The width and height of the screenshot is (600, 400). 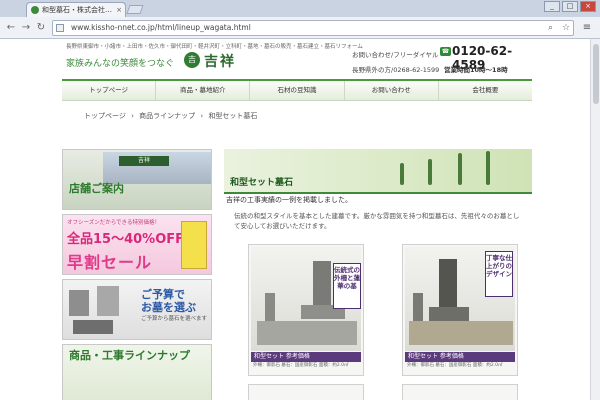 What do you see at coordinates (566, 28) in the screenshot?
I see `star-icon: ☆` at bounding box center [566, 28].